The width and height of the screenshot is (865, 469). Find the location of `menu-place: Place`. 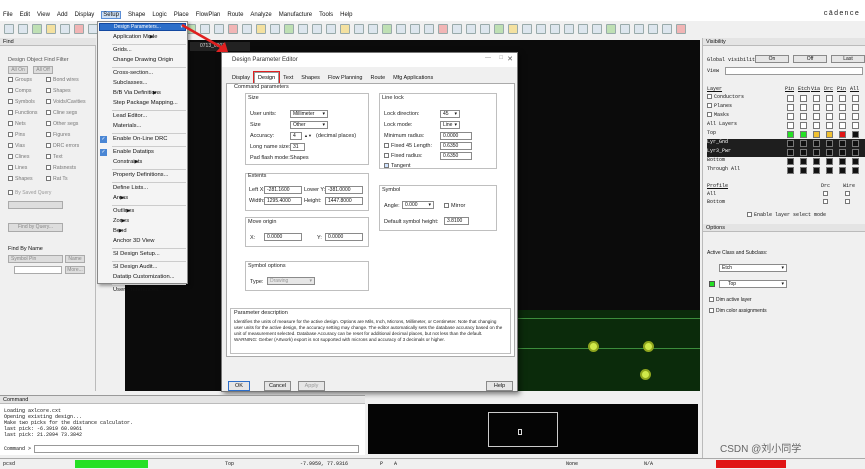

menu-place: Place is located at coordinates (181, 15).